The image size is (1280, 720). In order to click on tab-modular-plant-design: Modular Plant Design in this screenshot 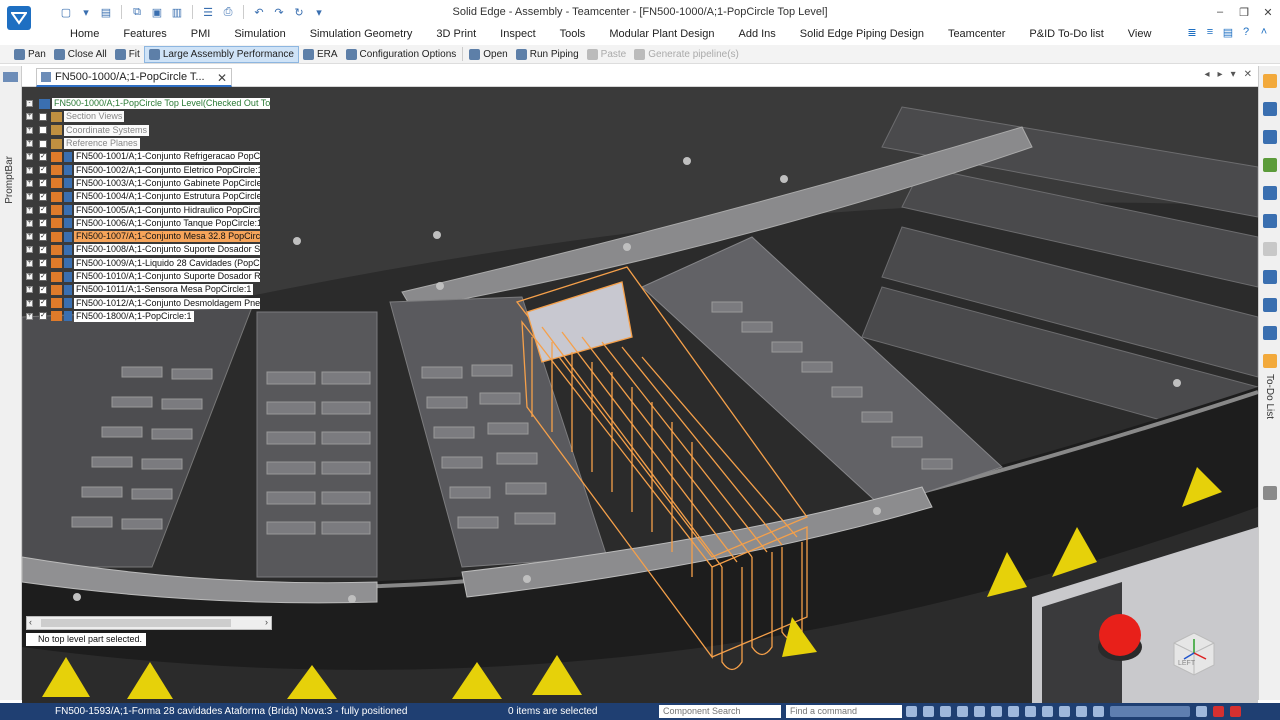, I will do `click(661, 34)`.